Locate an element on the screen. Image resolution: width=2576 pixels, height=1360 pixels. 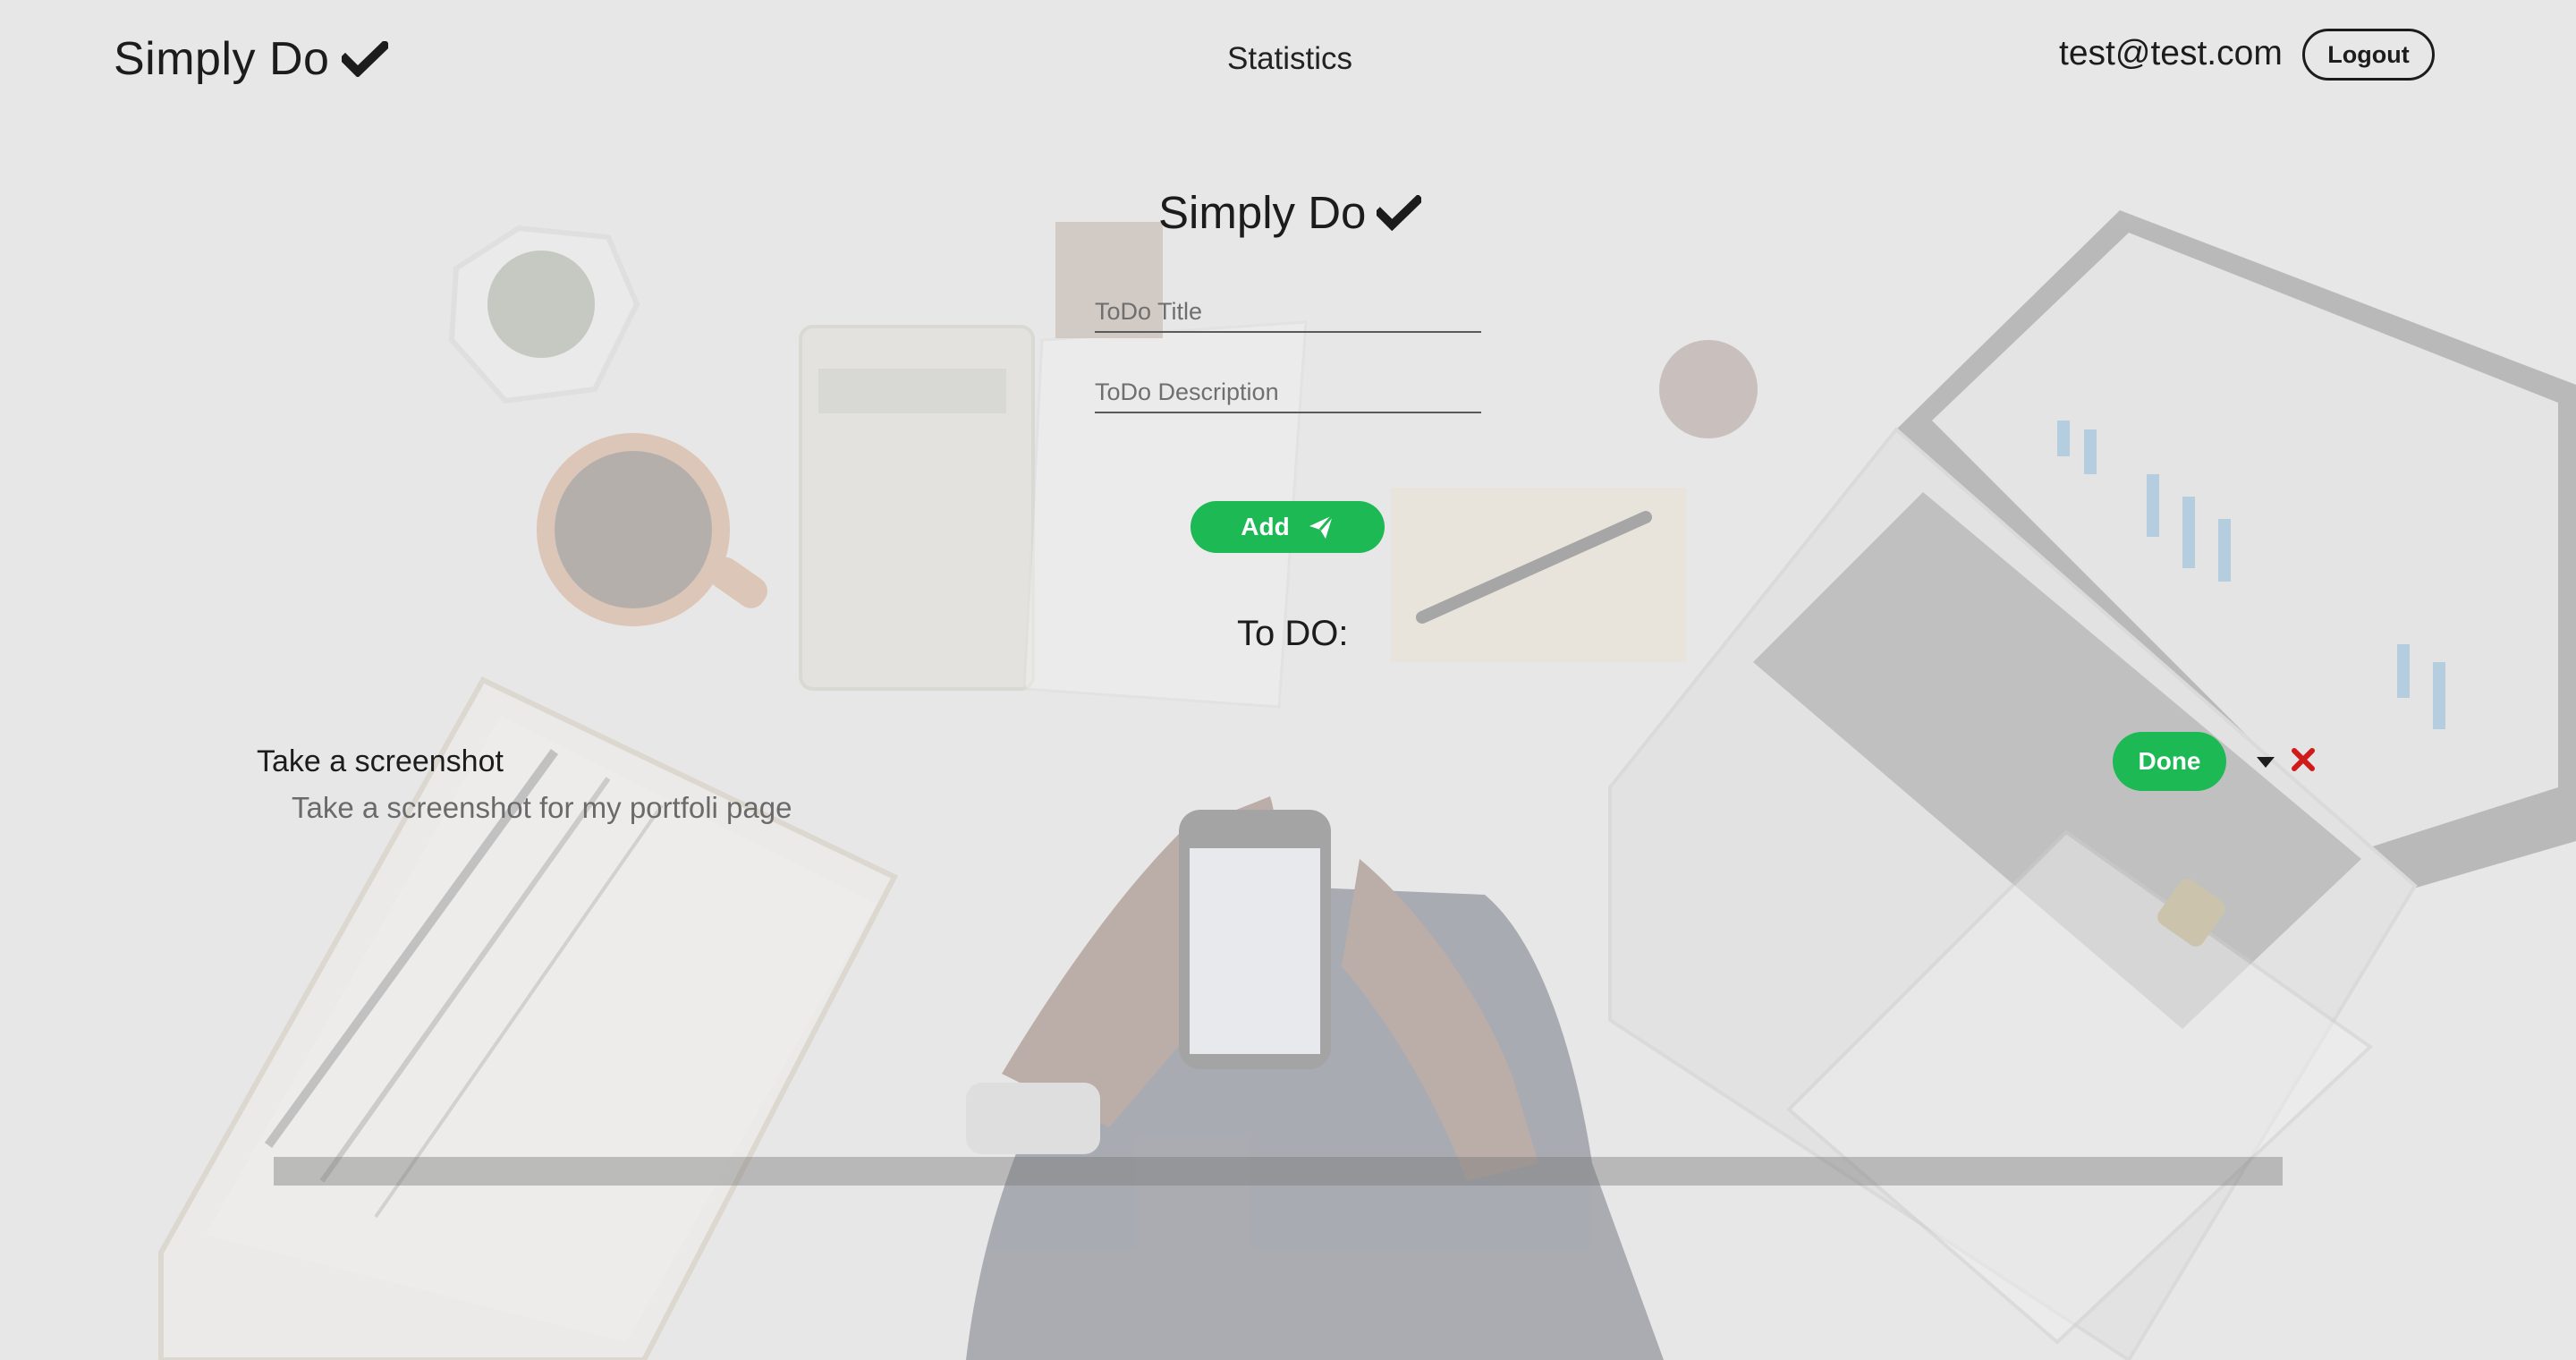
user-email: test@test.com is located at coordinates (2171, 53).